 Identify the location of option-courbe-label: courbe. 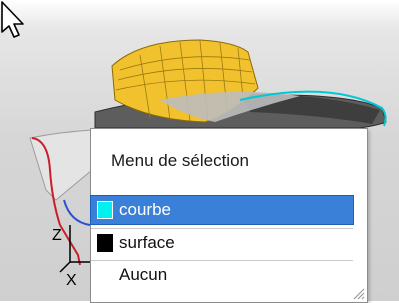
(145, 209).